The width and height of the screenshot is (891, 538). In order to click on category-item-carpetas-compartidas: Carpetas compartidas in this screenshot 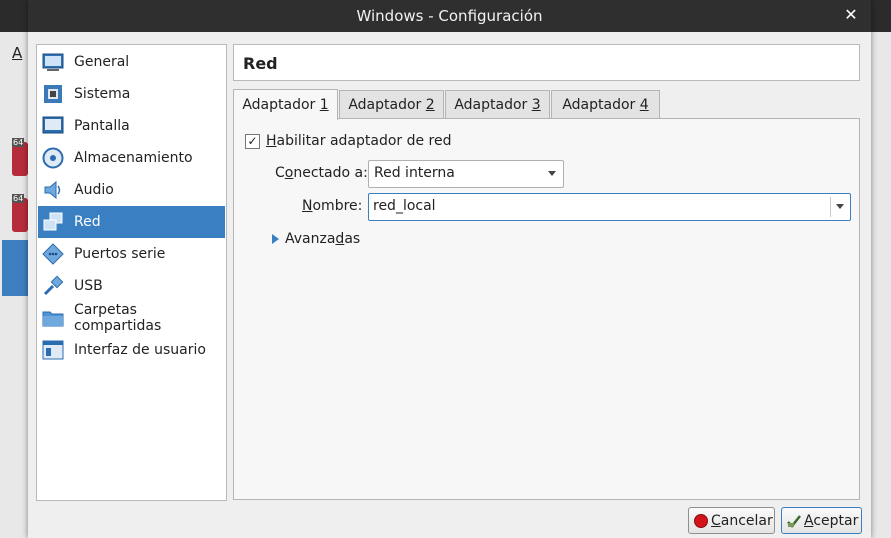, I will do `click(131, 318)`.